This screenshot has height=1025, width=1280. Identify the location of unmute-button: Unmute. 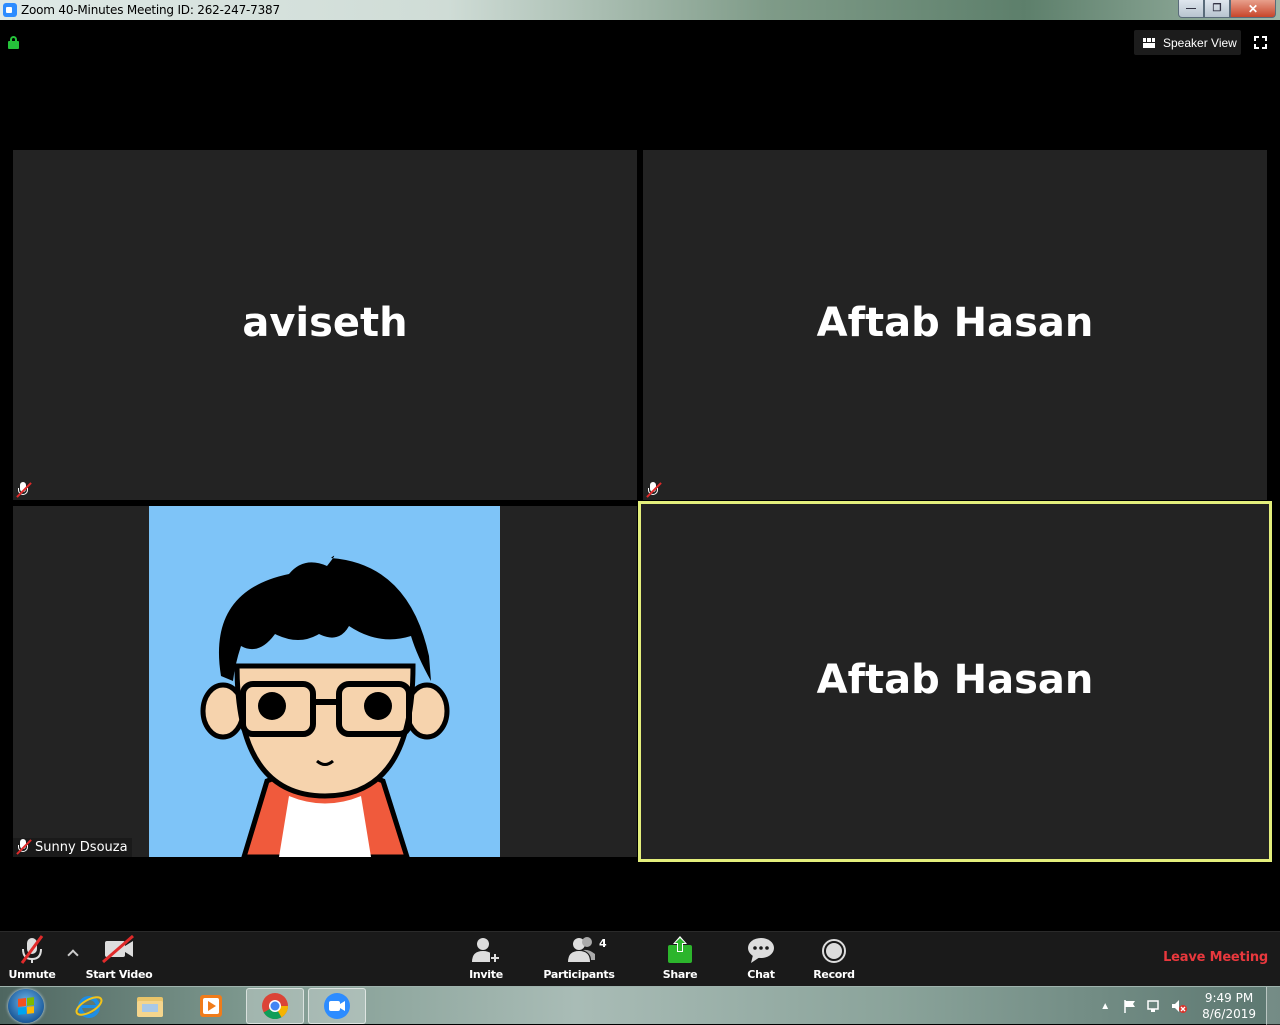
(32, 959).